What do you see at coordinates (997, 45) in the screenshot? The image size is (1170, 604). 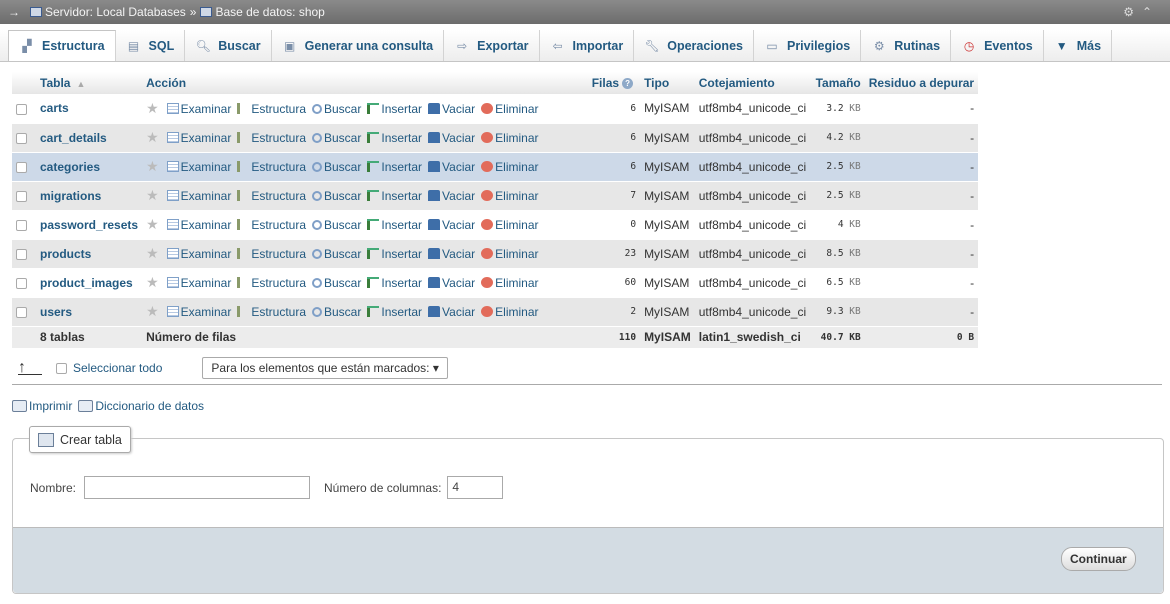 I see `tab-eventos: ◷ Eventos` at bounding box center [997, 45].